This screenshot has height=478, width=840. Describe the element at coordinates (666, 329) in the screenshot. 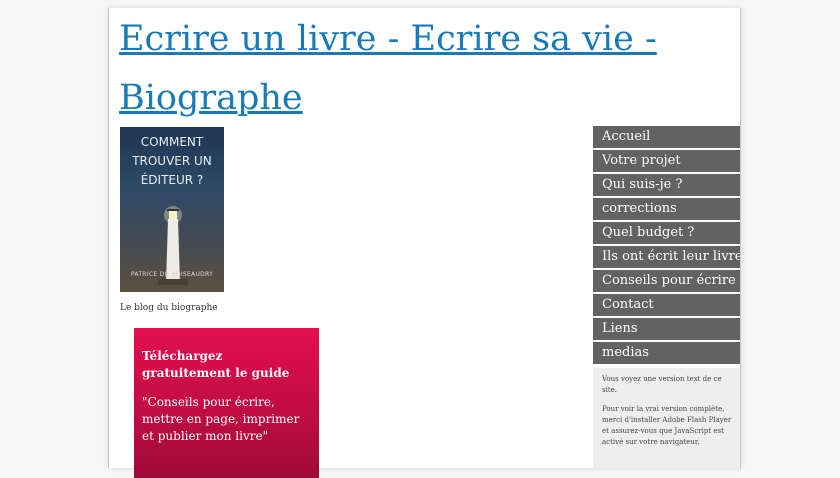

I see `nav-item-liens: Liens` at that location.